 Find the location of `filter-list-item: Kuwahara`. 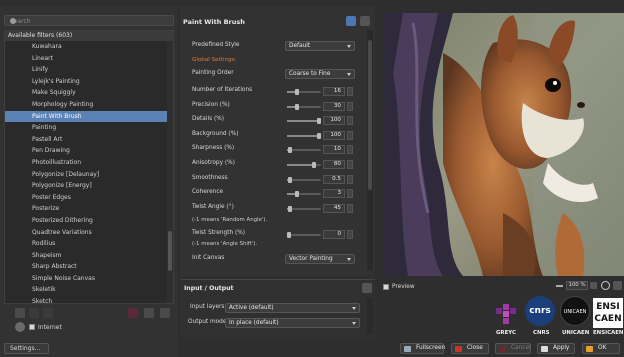

filter-list-item: Kuwahara is located at coordinates (89, 47).